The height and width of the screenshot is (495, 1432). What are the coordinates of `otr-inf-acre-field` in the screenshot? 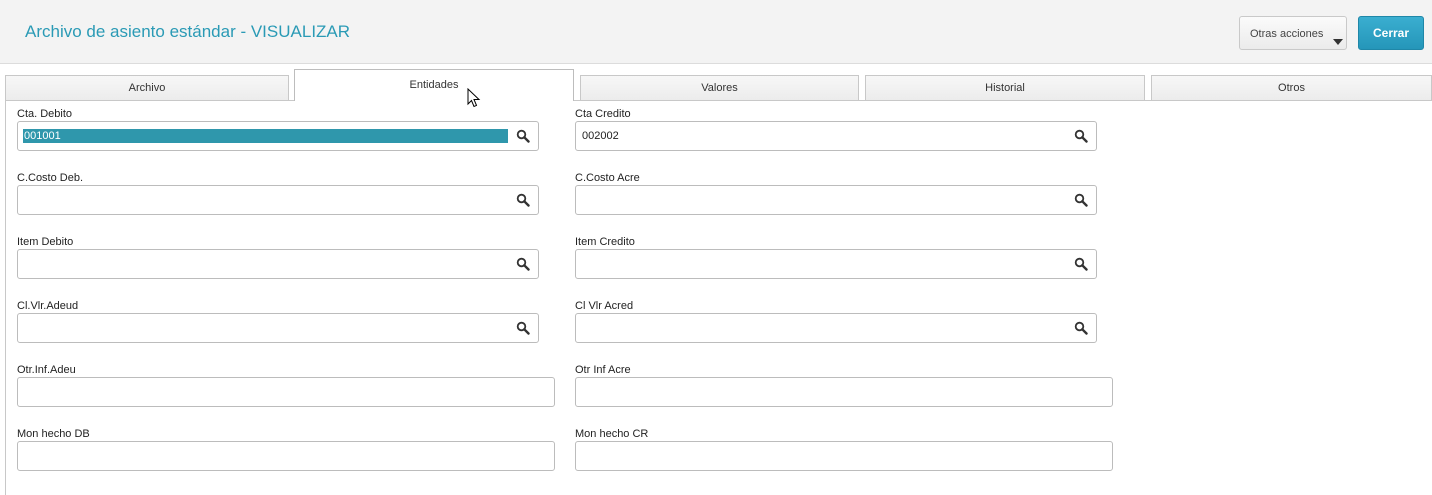 It's located at (844, 392).